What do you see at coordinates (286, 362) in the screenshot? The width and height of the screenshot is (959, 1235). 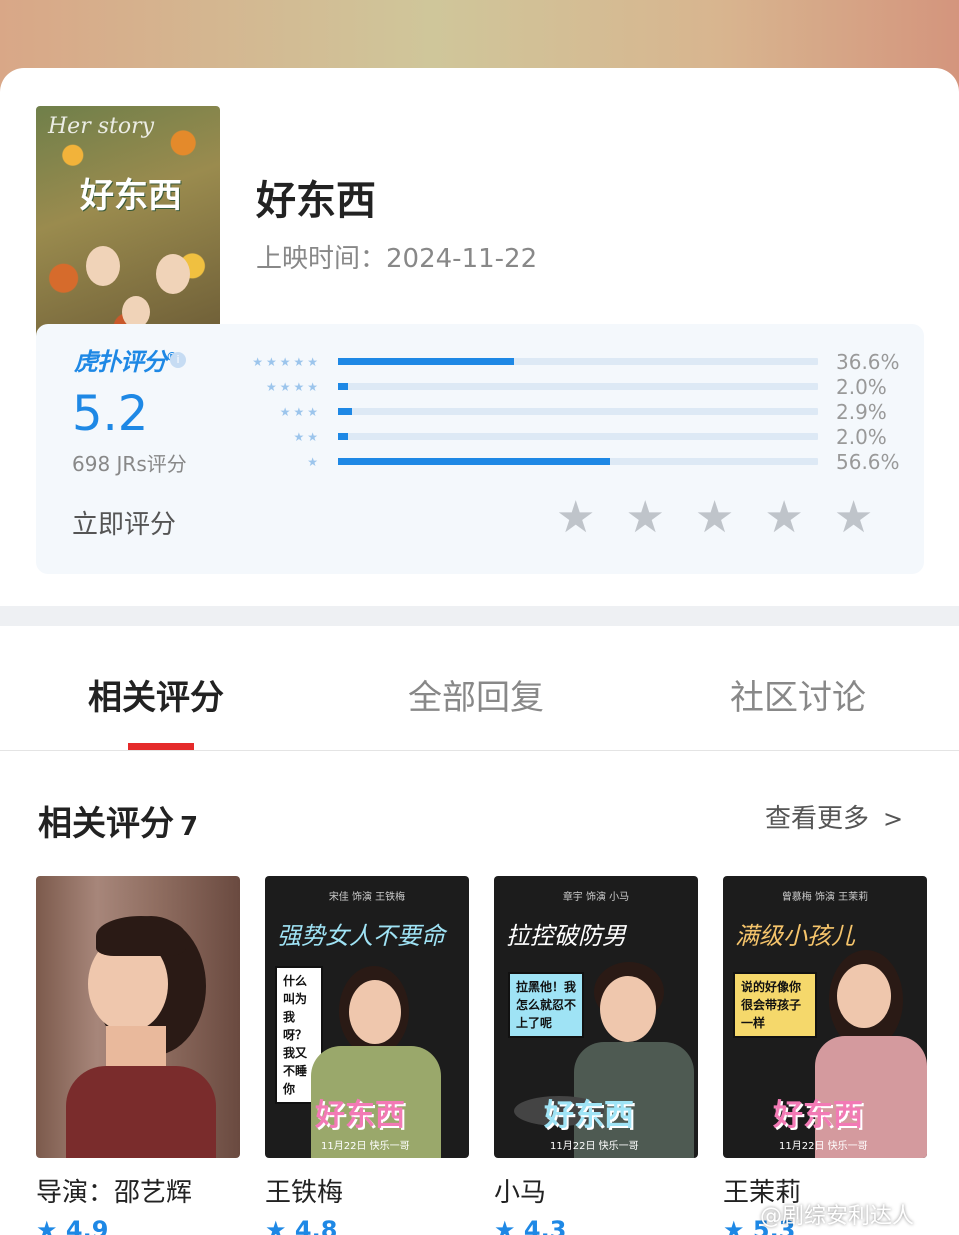 I see `distribution-stars-icon: ★★★★★` at bounding box center [286, 362].